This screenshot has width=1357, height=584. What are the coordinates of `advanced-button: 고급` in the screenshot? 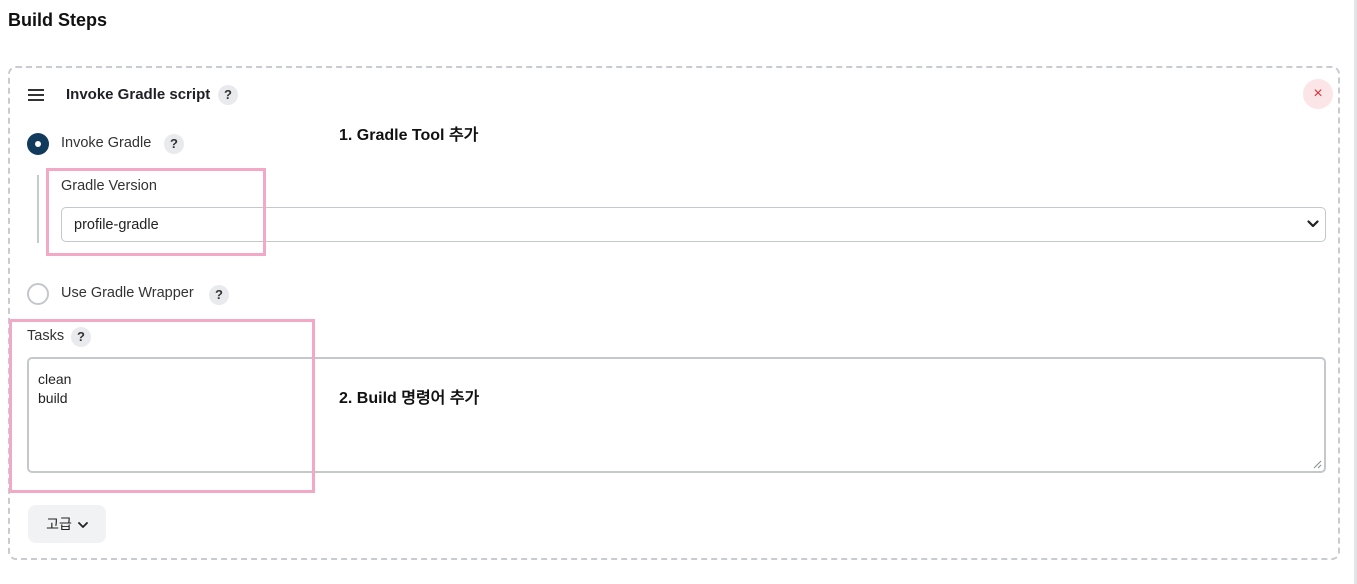 It's located at (67, 524).